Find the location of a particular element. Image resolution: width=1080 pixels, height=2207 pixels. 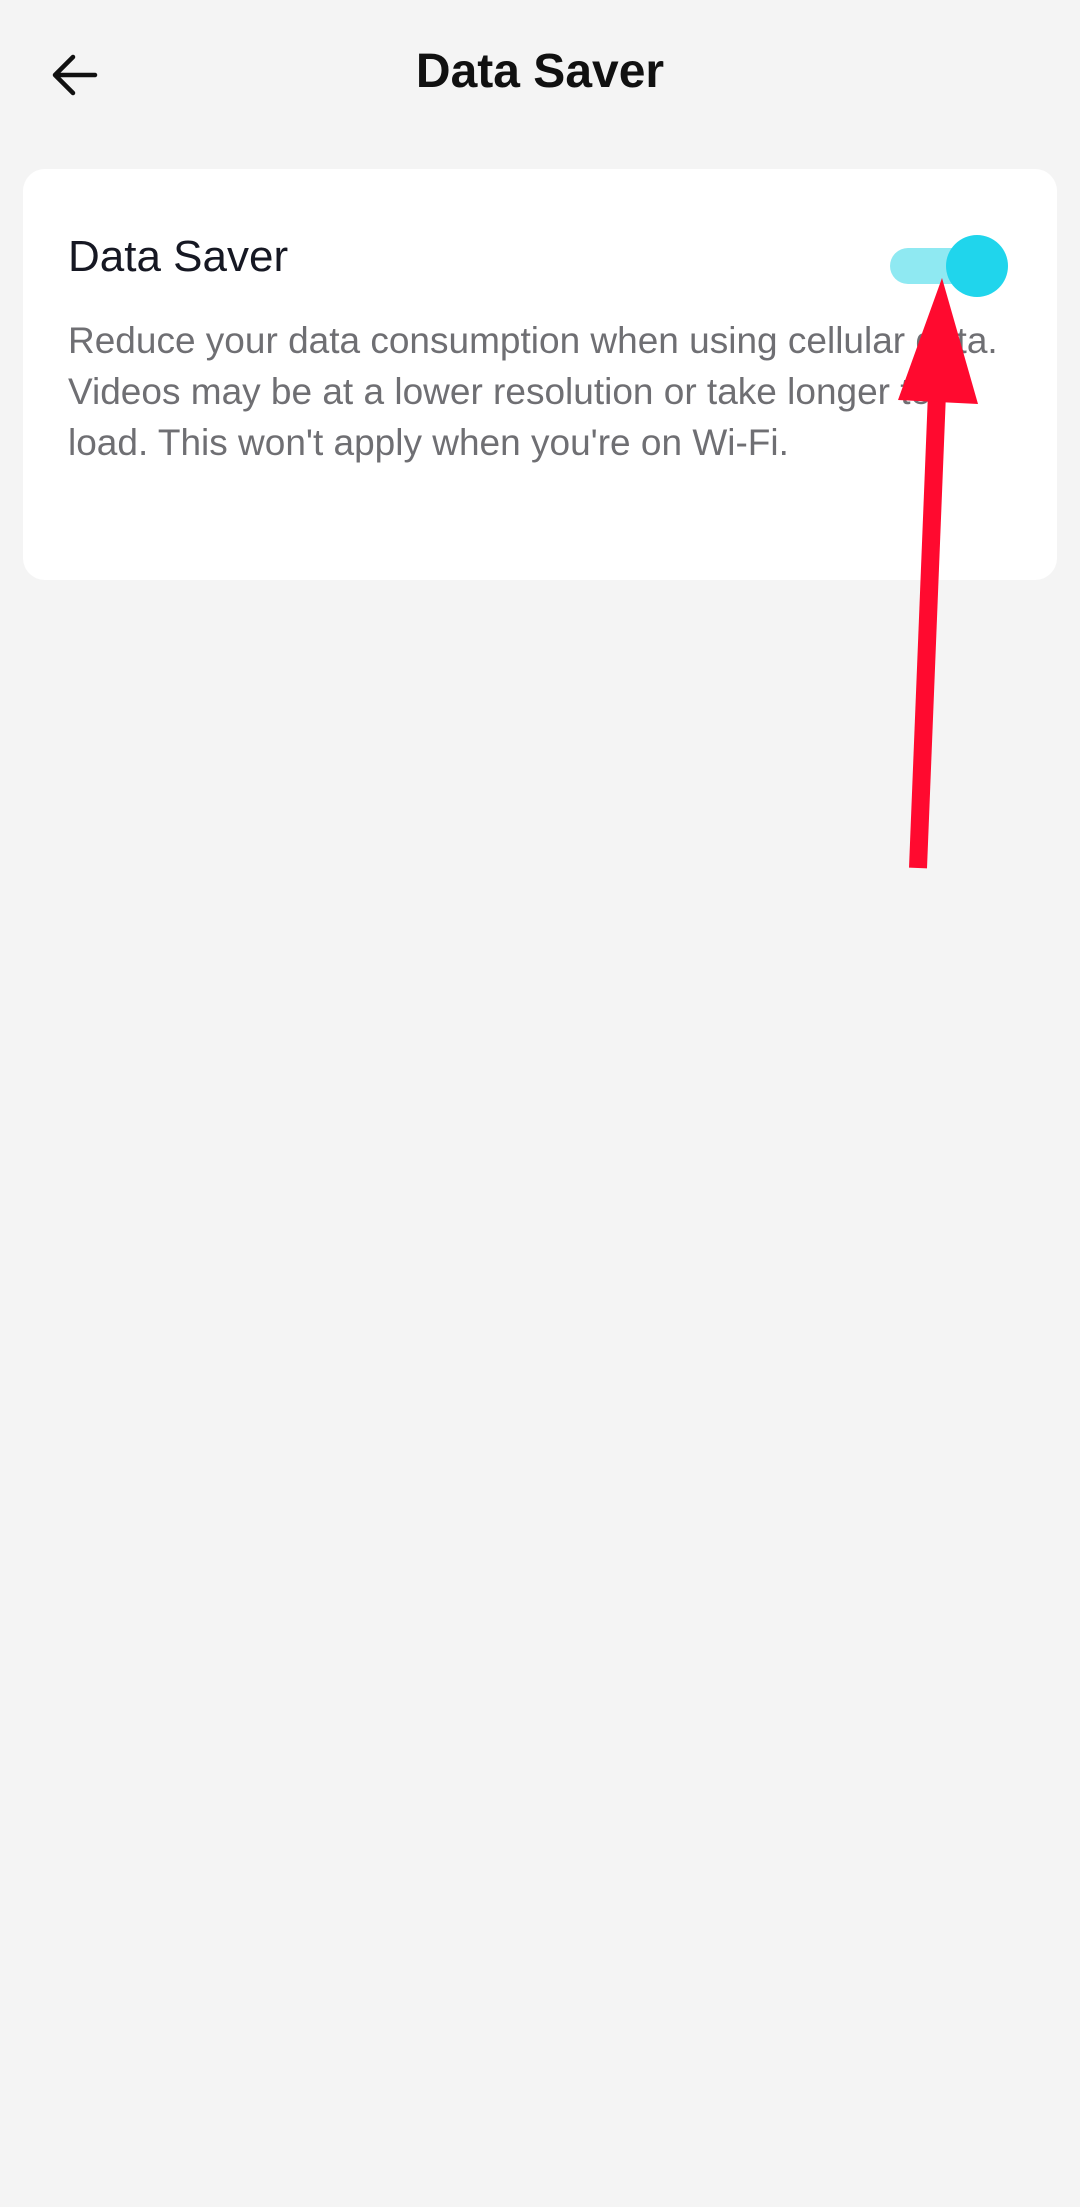

data-saver-toggle is located at coordinates (949, 266).